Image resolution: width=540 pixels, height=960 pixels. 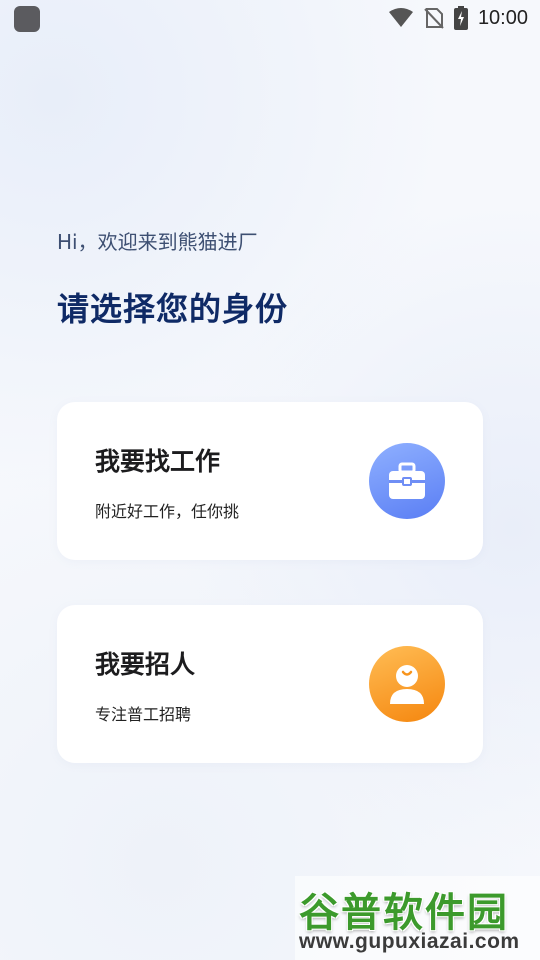 I want to click on job-seeker-option-card: 我要找工作 附近好工作，任你挑, so click(x=270, y=481).